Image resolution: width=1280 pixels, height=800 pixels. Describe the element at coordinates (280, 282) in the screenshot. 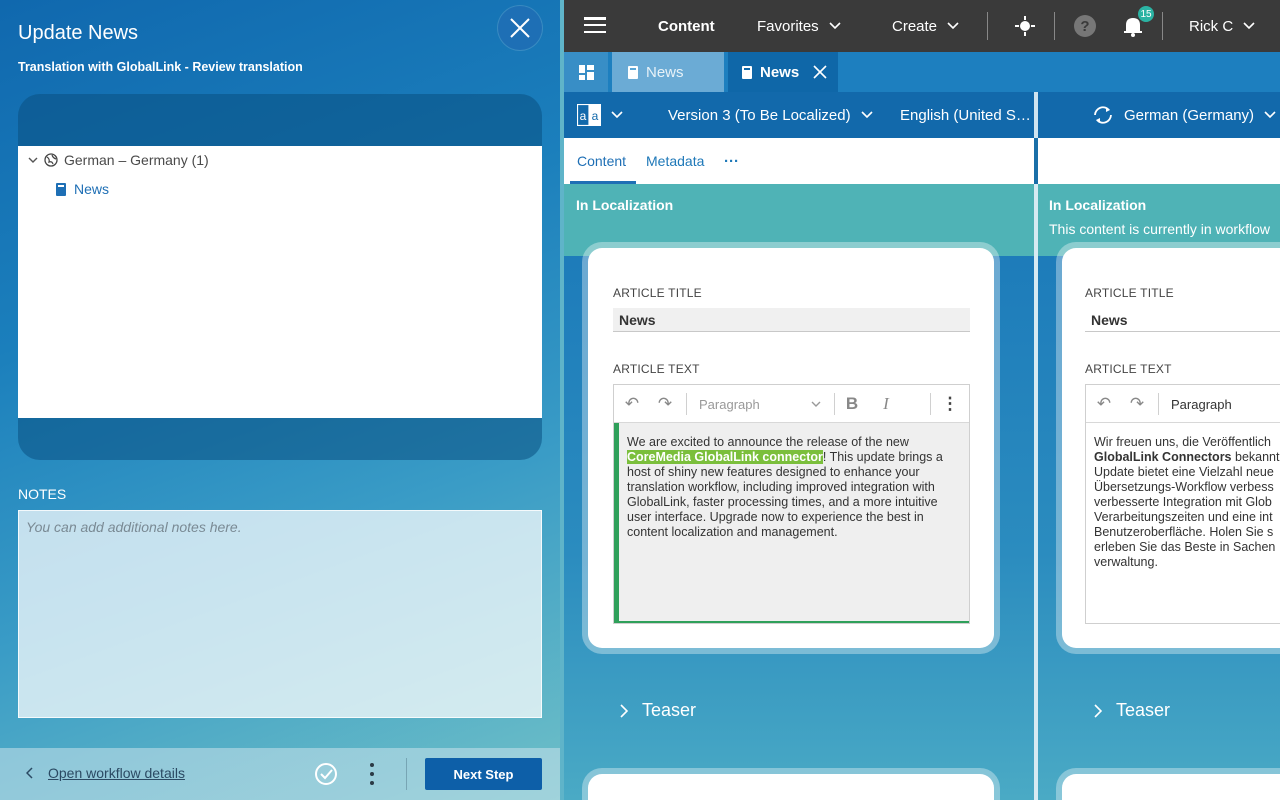

I see `translation-tree: German – Germany (1) News` at that location.